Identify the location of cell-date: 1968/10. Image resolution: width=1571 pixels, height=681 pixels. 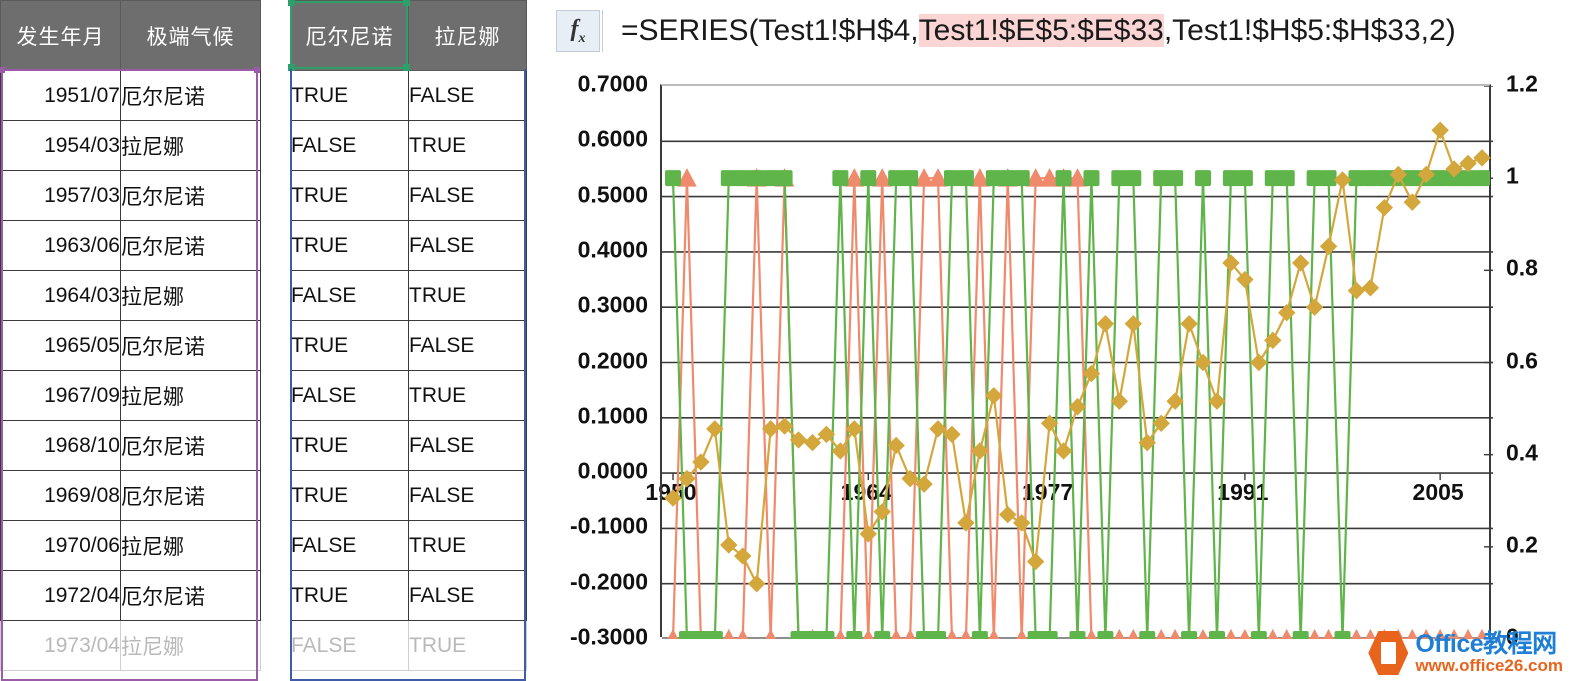
(60, 445).